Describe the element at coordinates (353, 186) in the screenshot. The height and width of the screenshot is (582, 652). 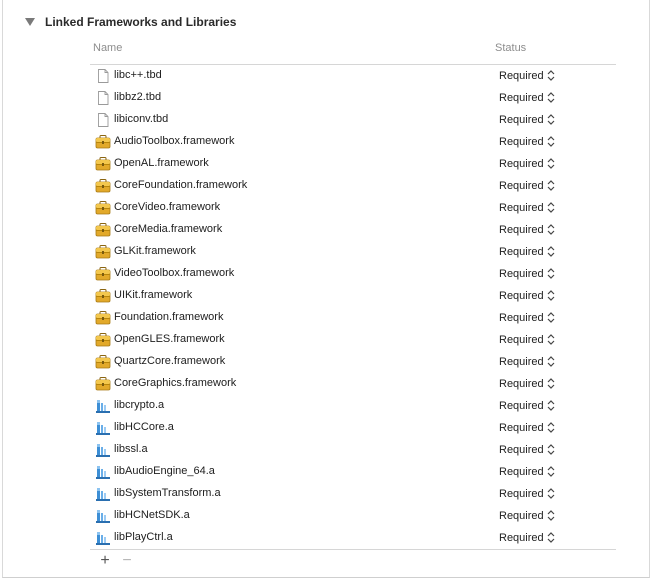
I see `table-row: CoreFoundation.framework Required` at that location.